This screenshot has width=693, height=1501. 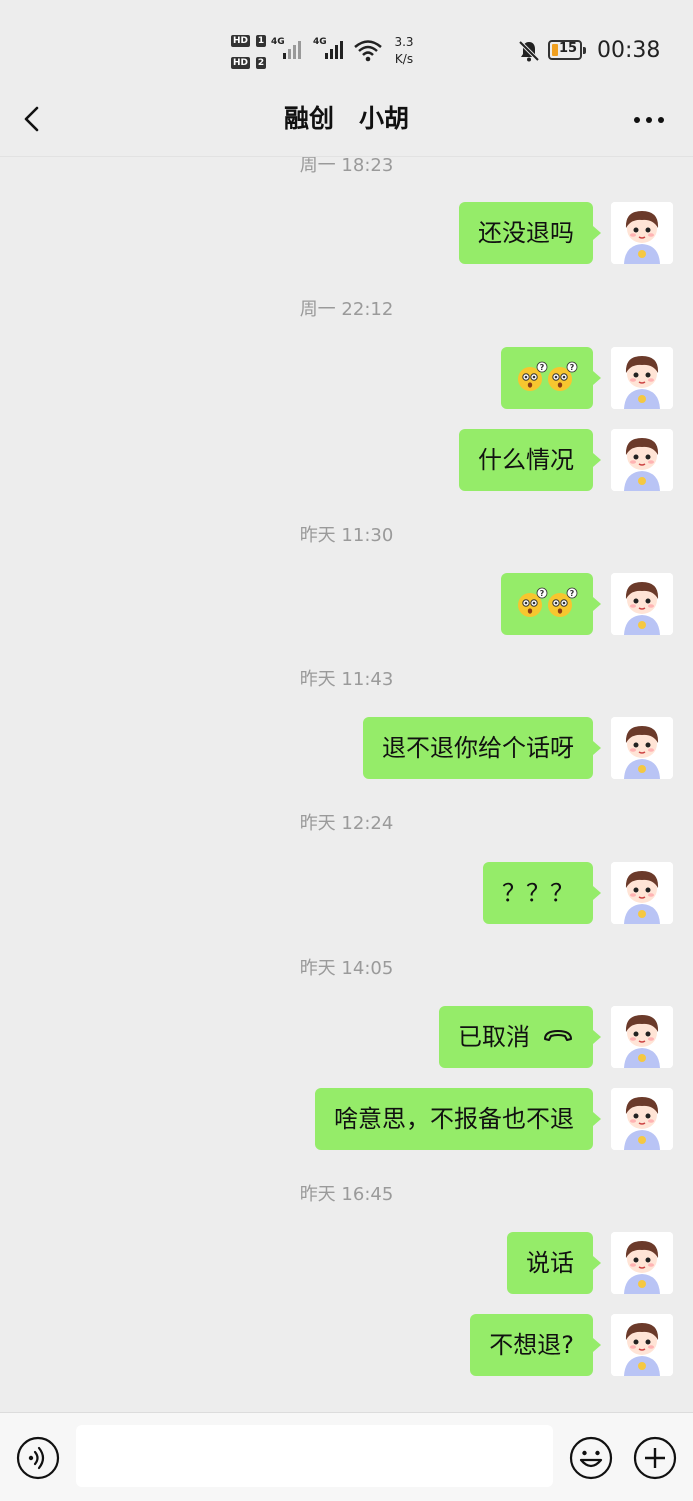 I want to click on speed-unit: K/s, so click(x=404, y=59).